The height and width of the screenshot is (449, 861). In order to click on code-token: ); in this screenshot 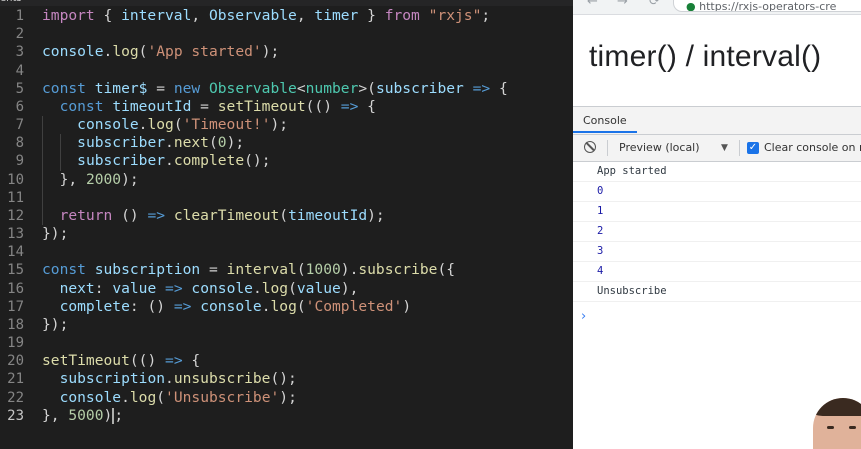, I will do `click(279, 125)`.